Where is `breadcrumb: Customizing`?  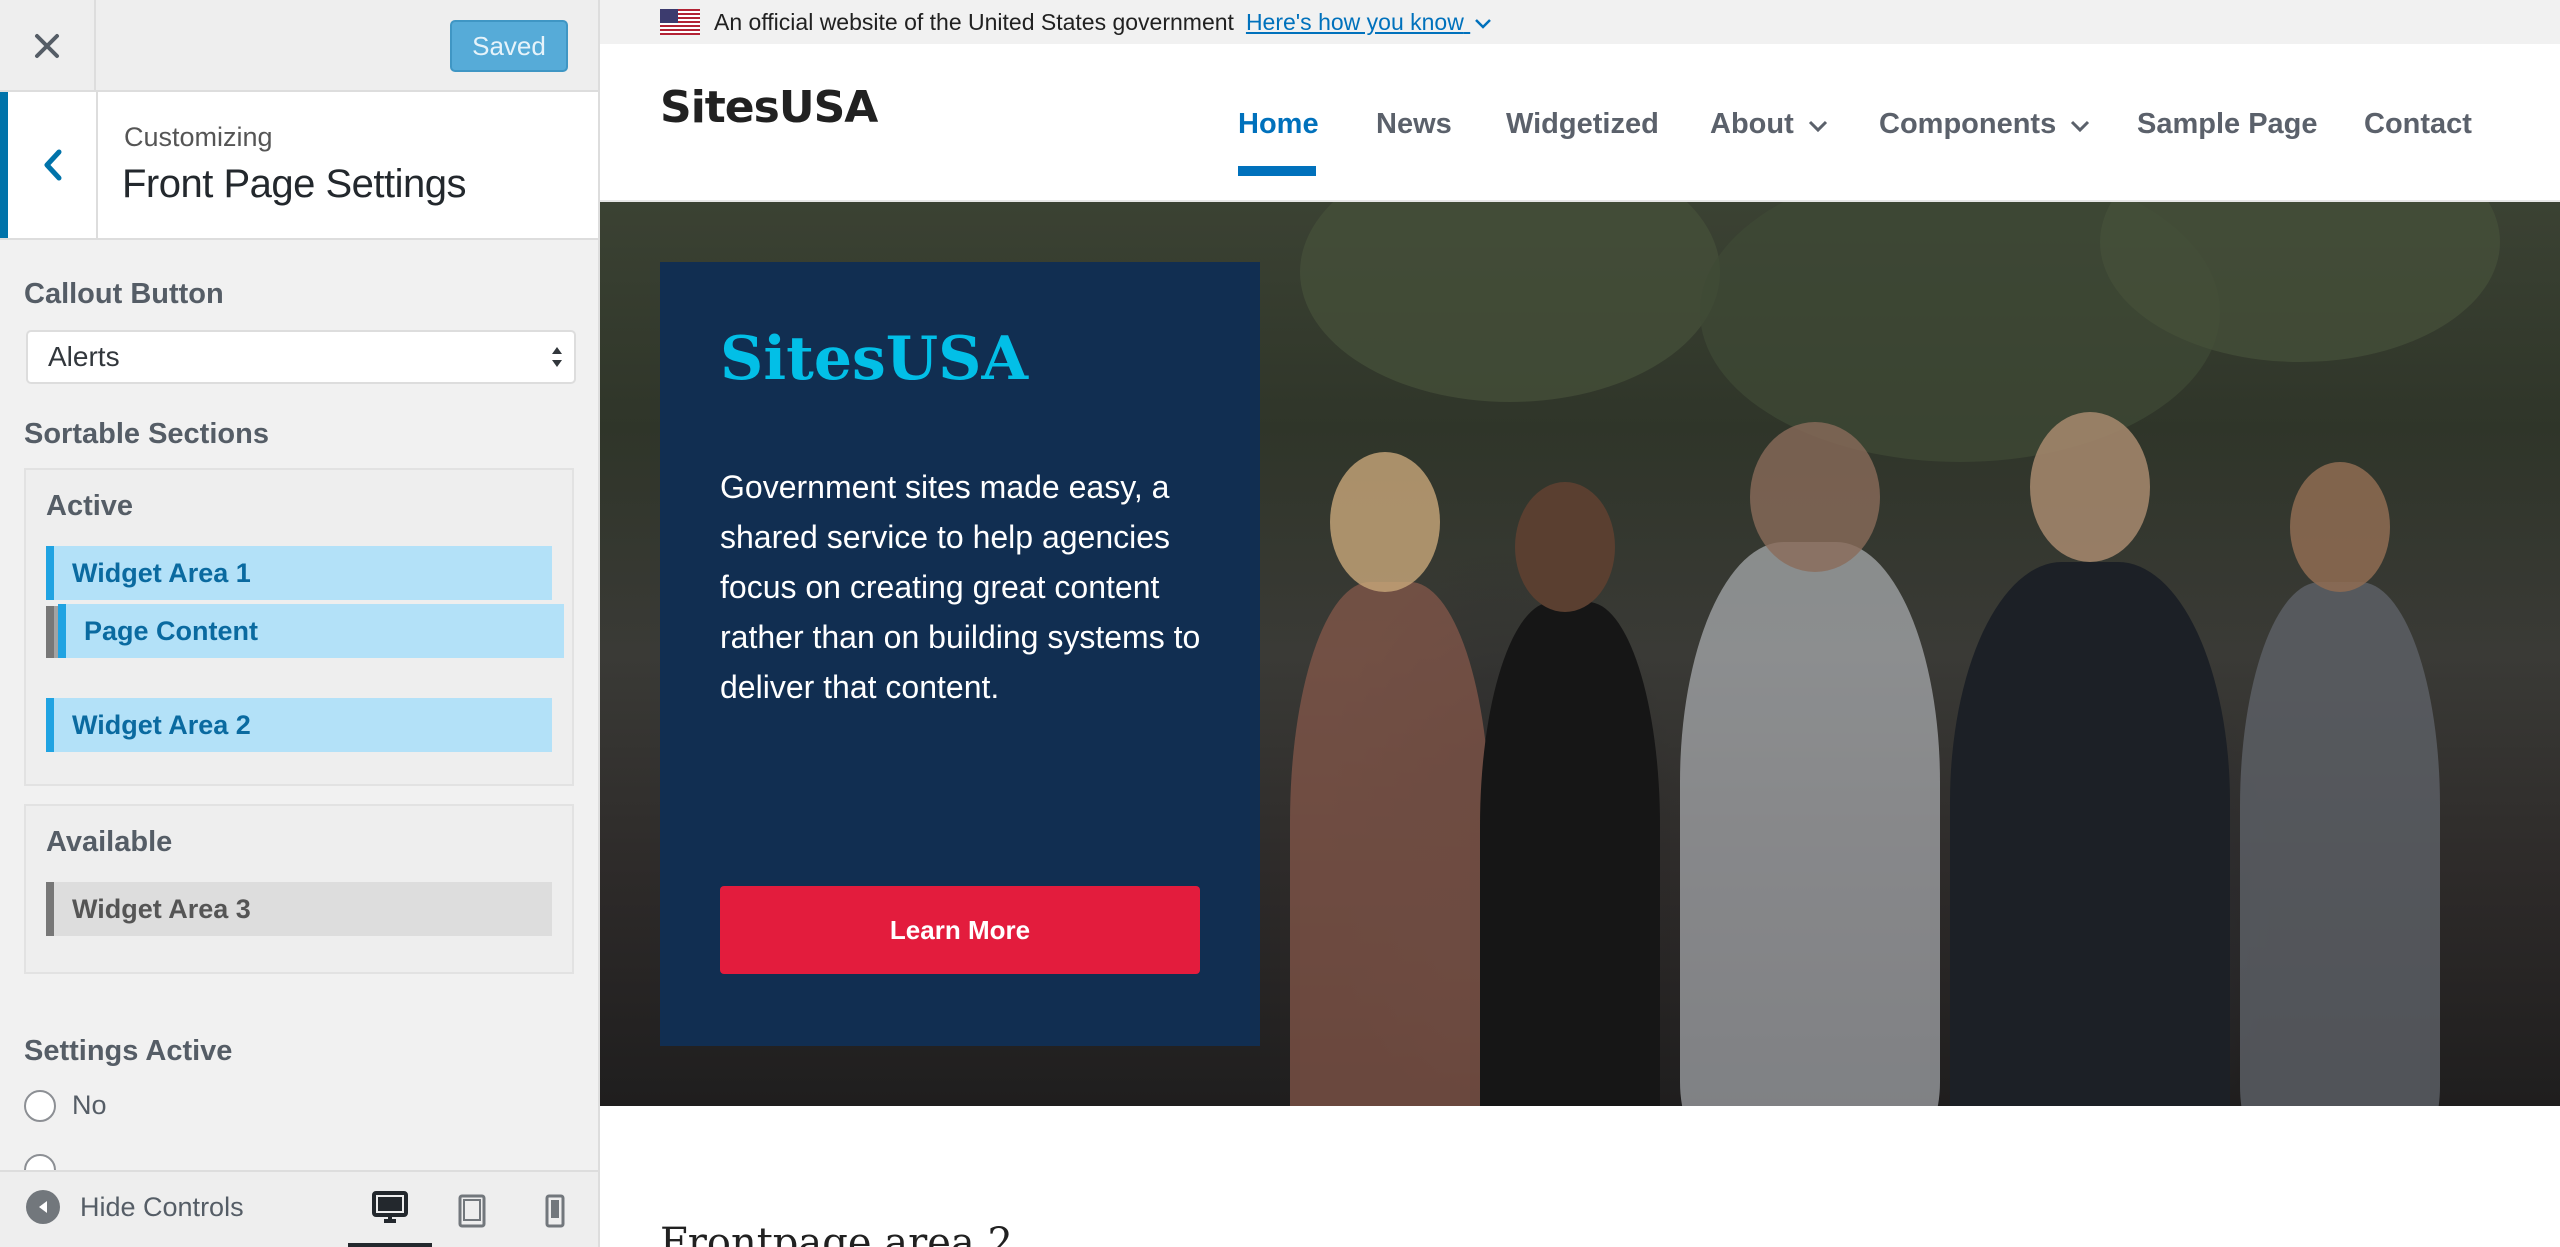
breadcrumb: Customizing is located at coordinates (198, 137).